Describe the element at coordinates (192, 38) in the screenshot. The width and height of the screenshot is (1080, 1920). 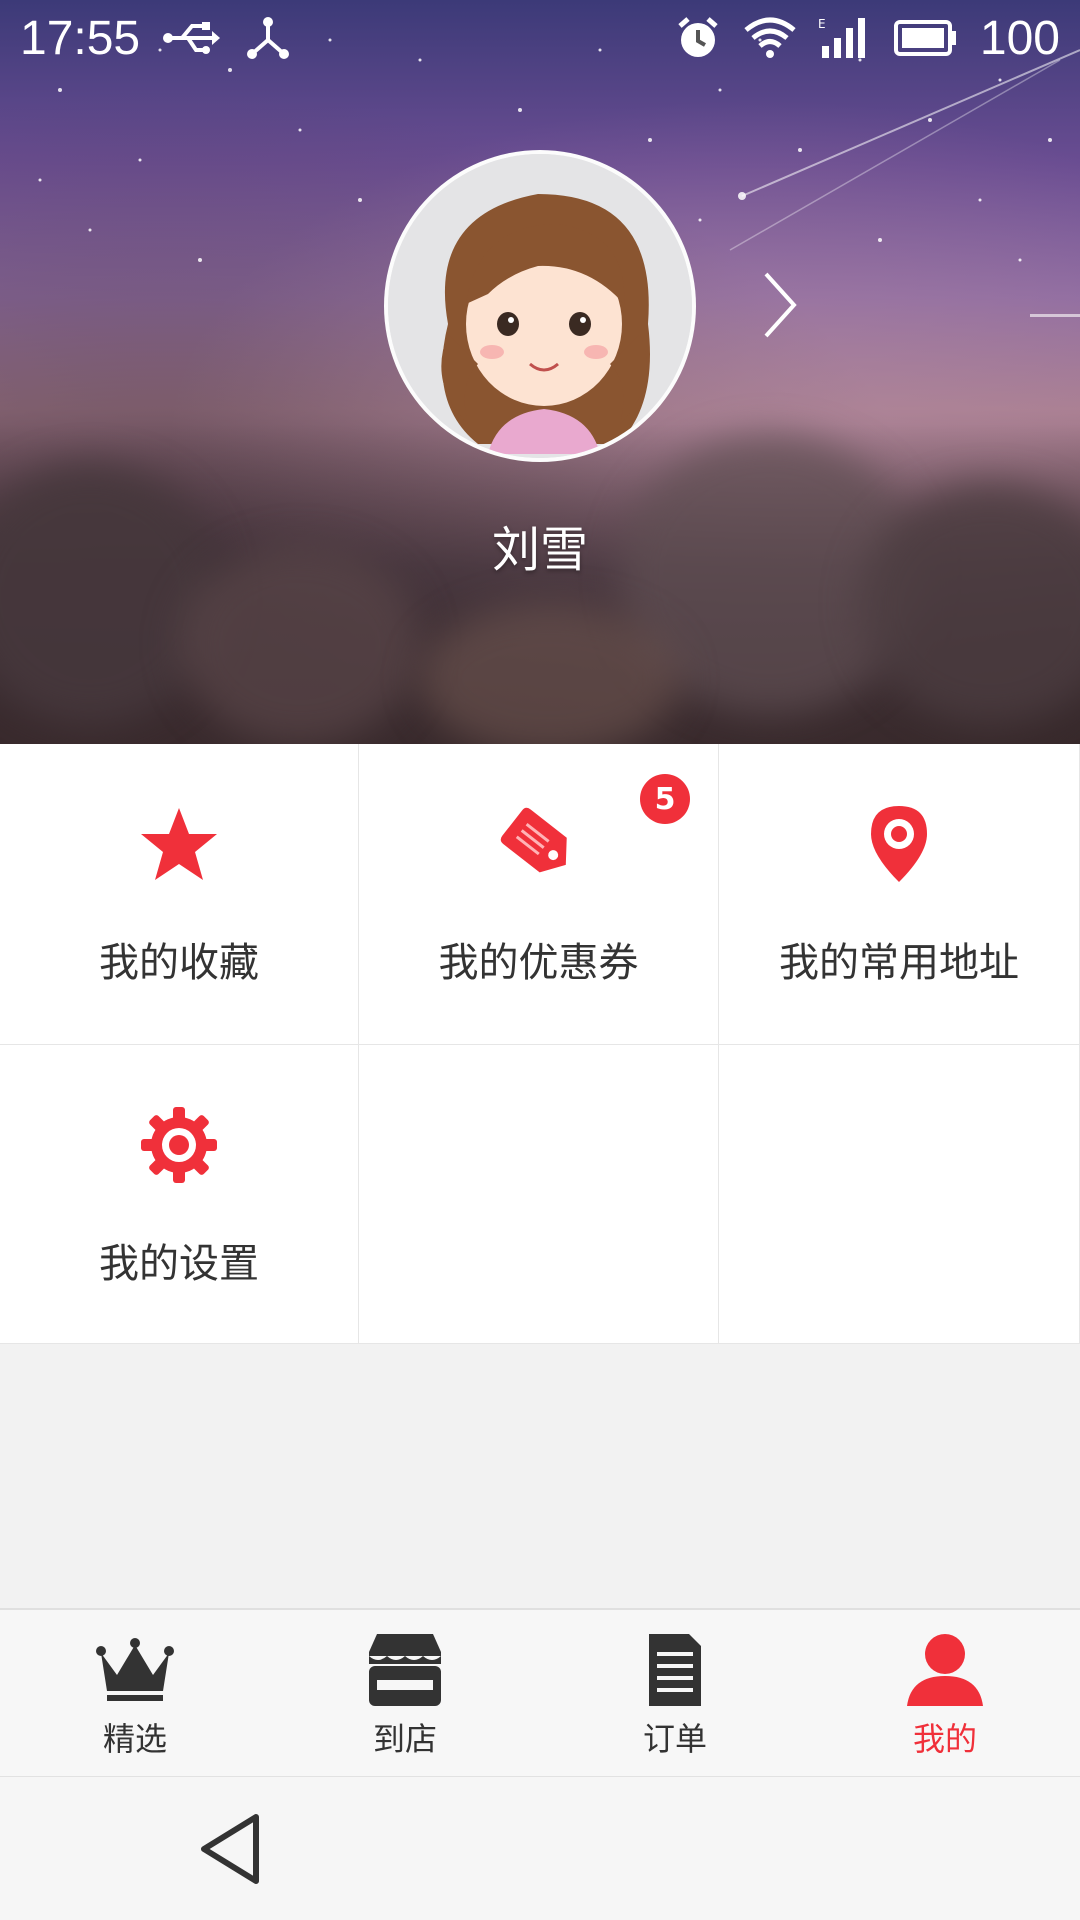
I see `usb-icon` at that location.